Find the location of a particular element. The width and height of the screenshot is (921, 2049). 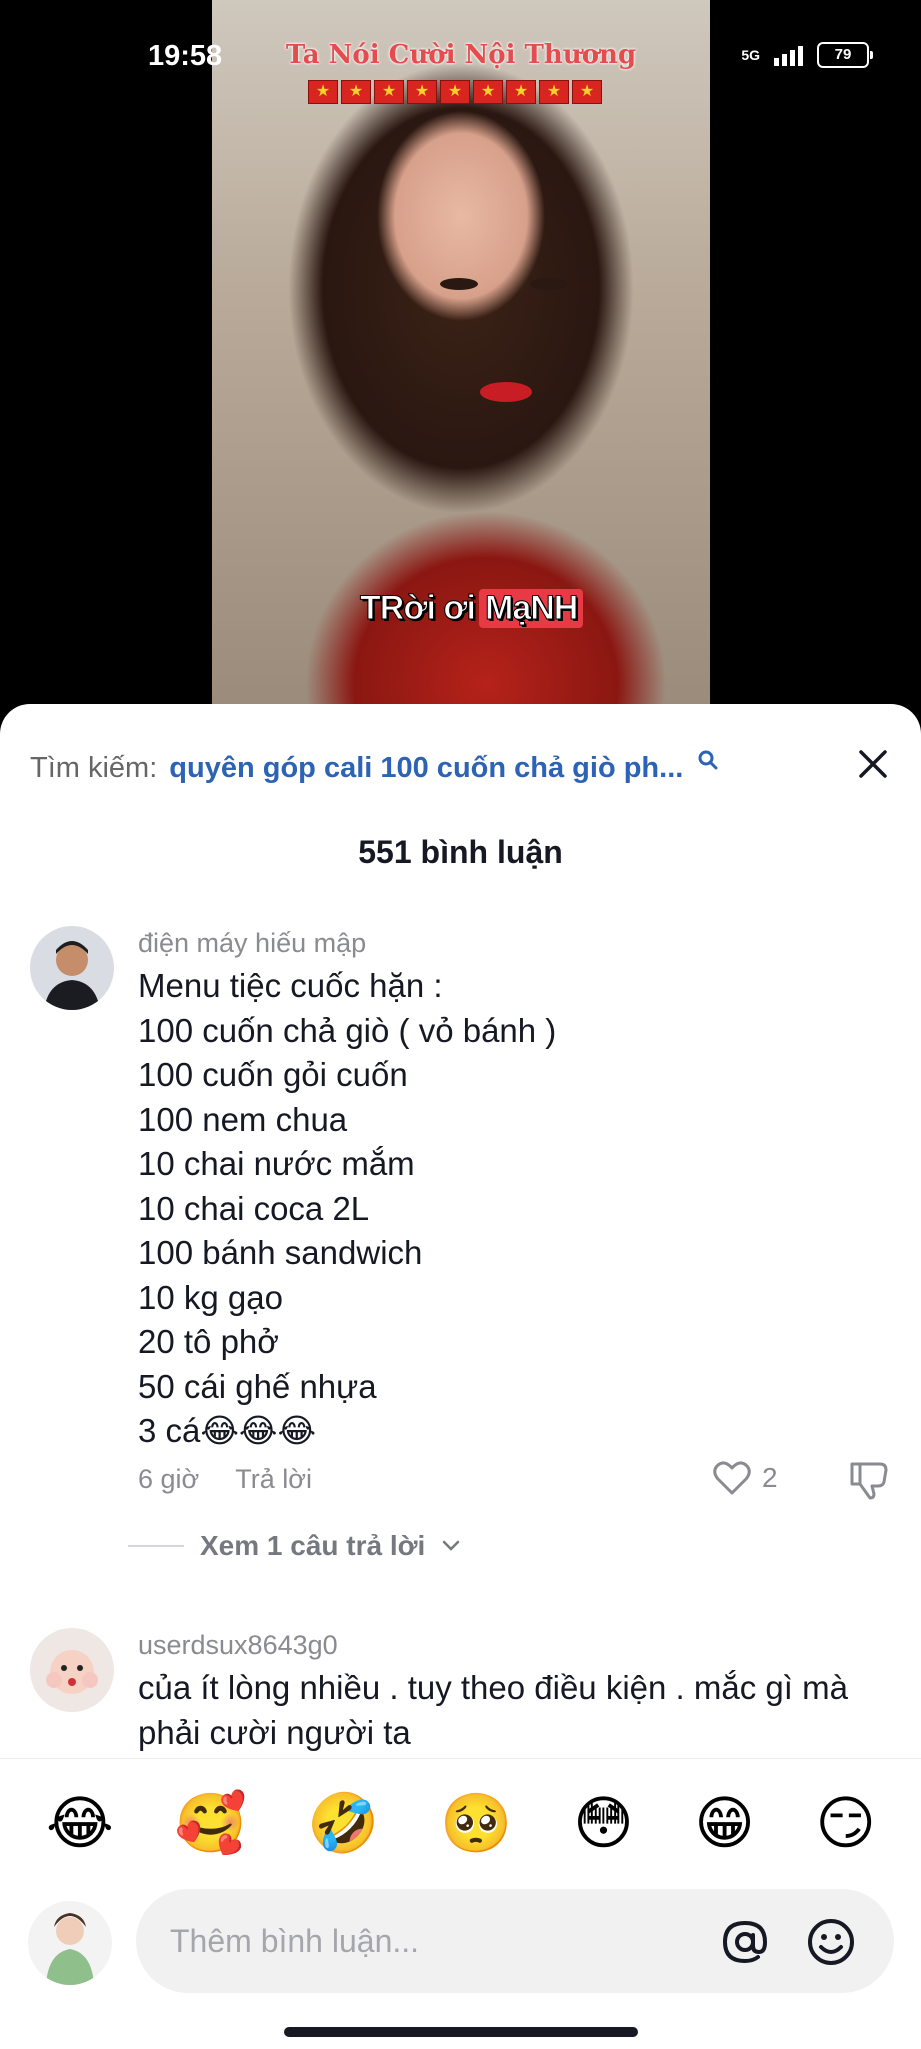

search-icon is located at coordinates (708, 760).